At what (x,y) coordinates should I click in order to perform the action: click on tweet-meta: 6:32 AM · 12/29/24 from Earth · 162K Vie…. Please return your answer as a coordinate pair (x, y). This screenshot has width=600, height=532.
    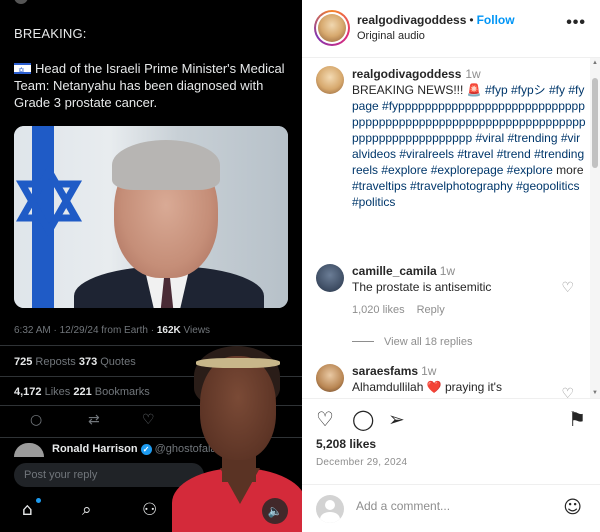
    Looking at the image, I should click on (112, 330).